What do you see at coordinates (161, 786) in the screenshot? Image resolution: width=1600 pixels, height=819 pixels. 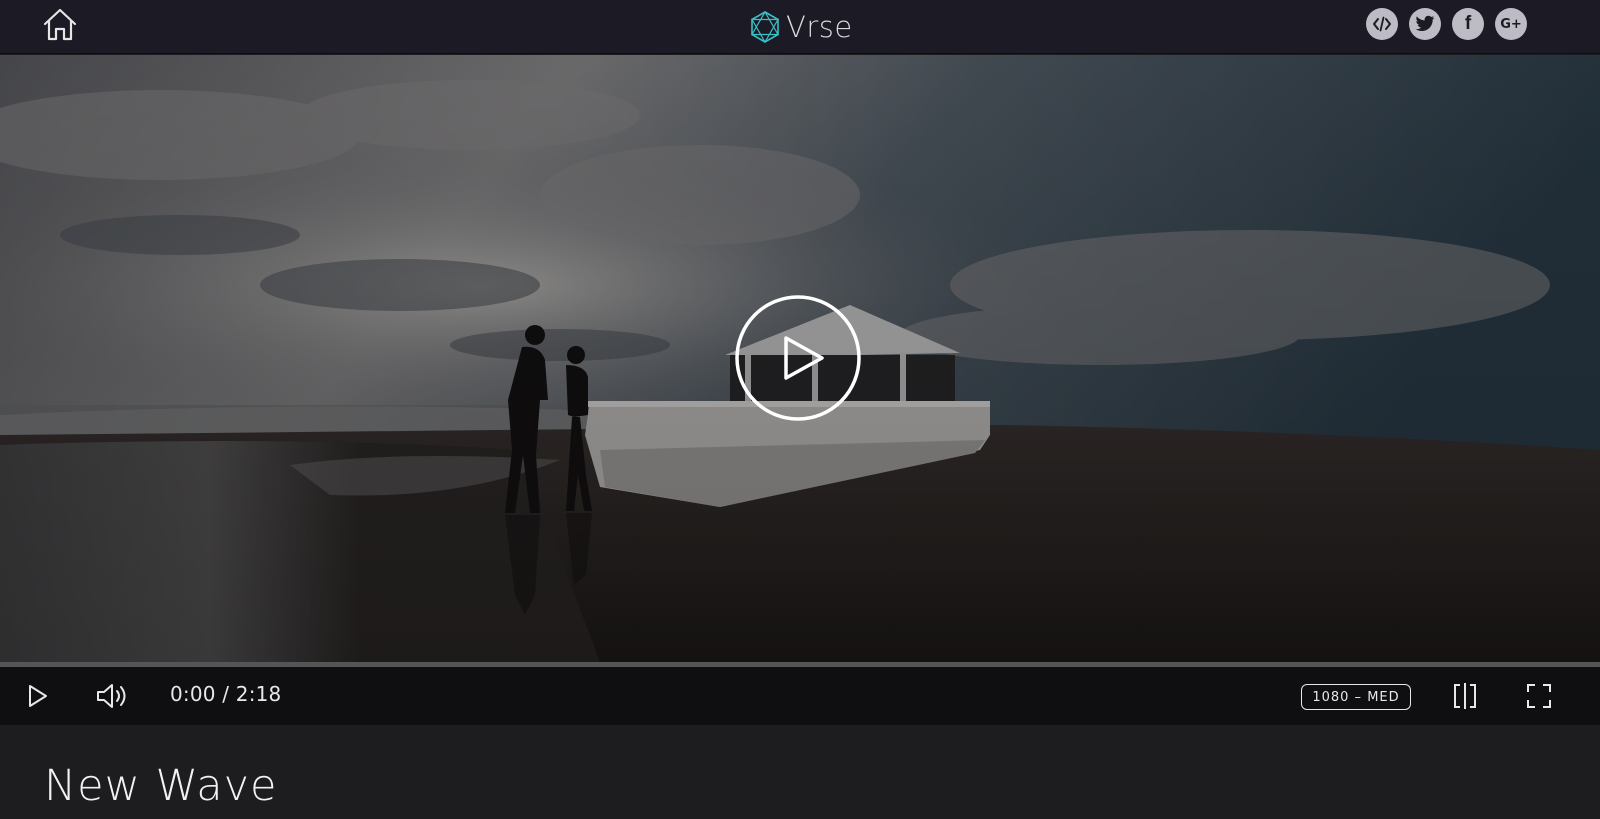 I see `video-title: New Wave` at bounding box center [161, 786].